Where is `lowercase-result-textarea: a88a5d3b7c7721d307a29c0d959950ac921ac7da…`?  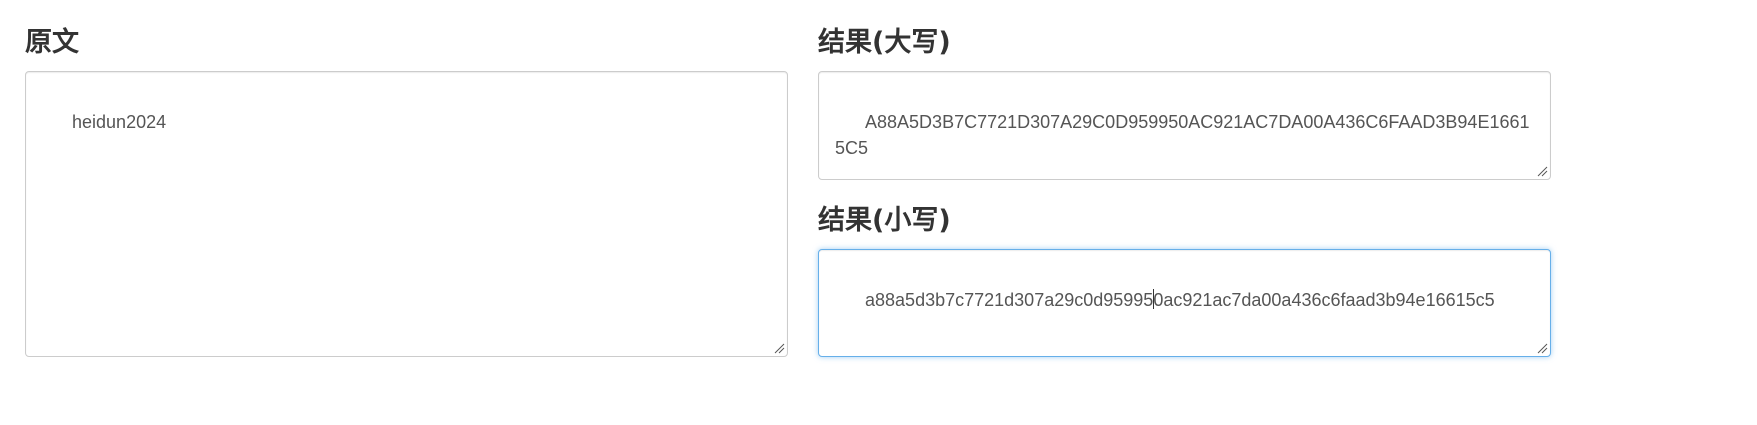 lowercase-result-textarea: a88a5d3b7c7721d307a29c0d959950ac921ac7da… is located at coordinates (1184, 303).